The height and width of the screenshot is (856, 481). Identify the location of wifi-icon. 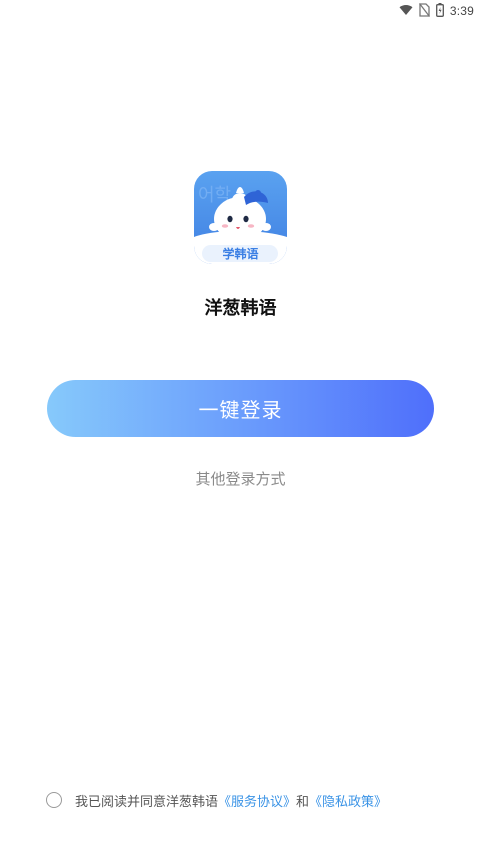
(406, 11).